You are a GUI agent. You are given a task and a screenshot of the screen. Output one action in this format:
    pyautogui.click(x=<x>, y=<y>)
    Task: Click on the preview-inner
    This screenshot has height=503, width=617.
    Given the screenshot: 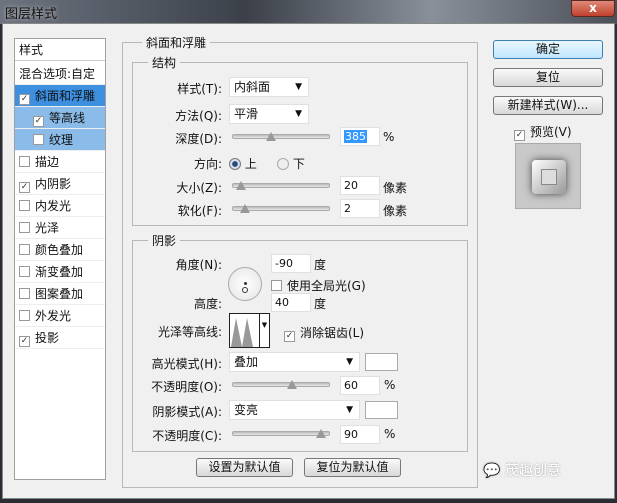 What is the action you would take?
    pyautogui.click(x=549, y=177)
    